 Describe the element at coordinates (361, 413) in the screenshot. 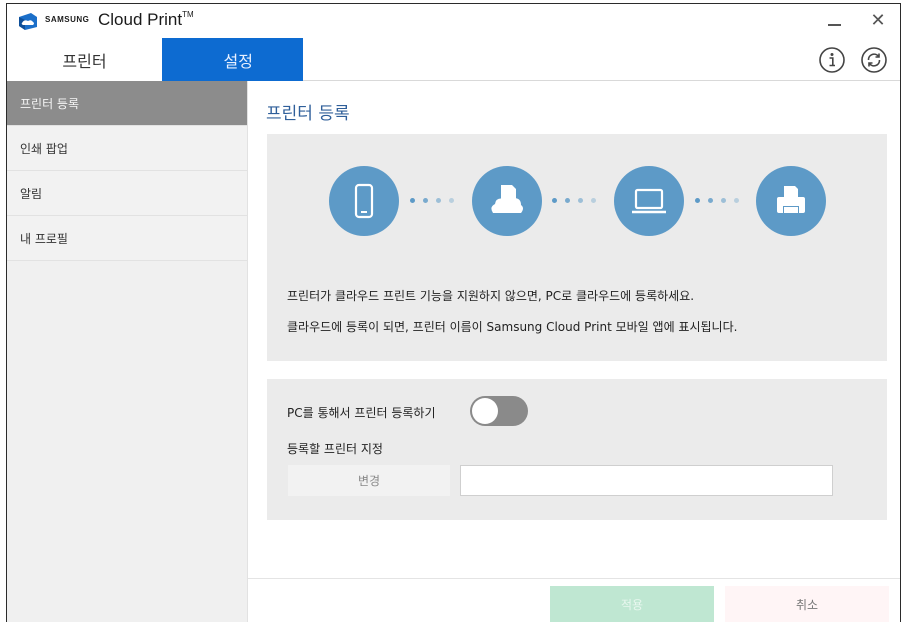

I see `register-via-pc-label: PC를 통해서 프린터 등록하기` at that location.